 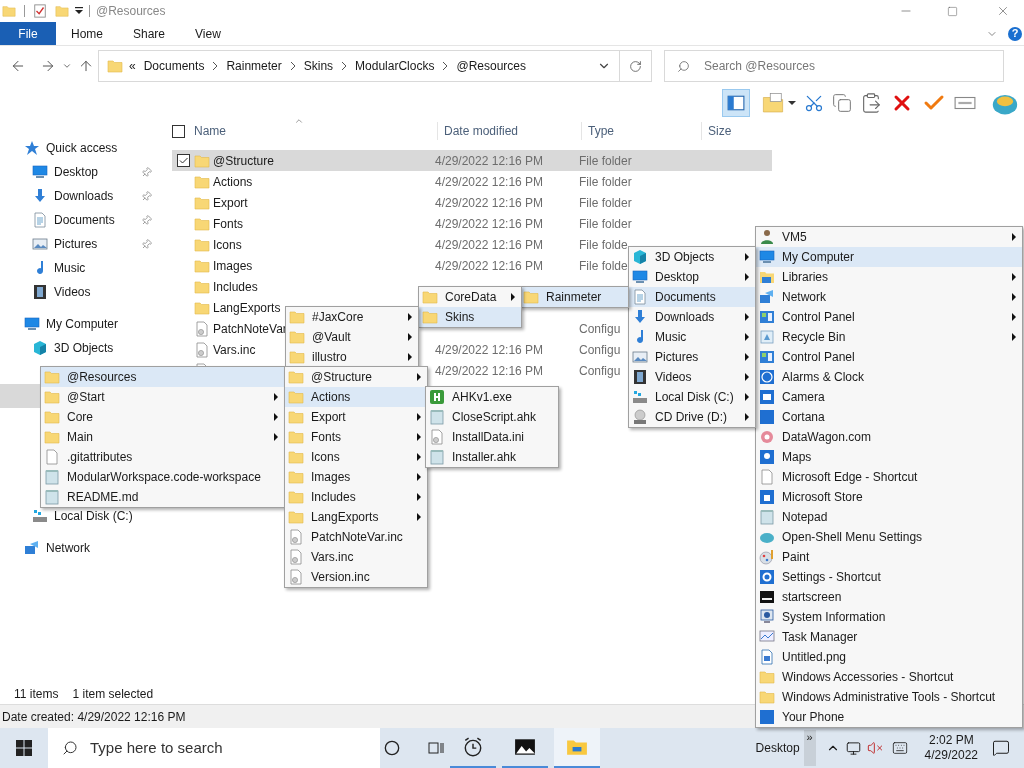 I want to click on file-name: Vars.inc, so click(x=234, y=349).